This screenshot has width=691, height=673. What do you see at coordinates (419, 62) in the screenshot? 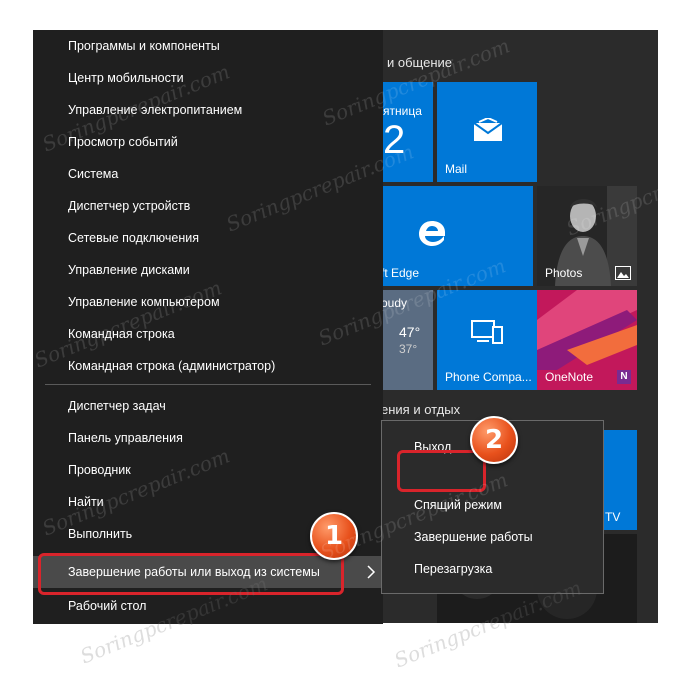
I see `tile-group-label-social: и общение` at bounding box center [419, 62].